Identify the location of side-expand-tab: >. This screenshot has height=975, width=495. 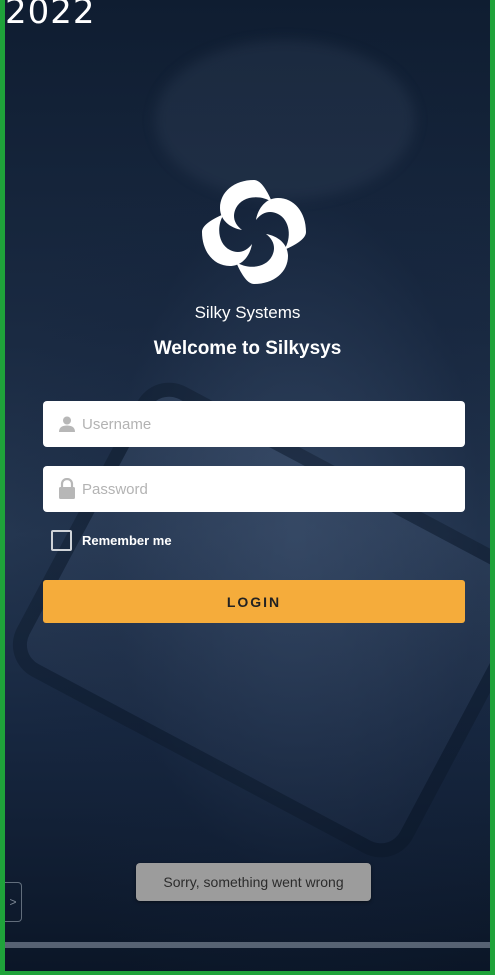
(13, 902).